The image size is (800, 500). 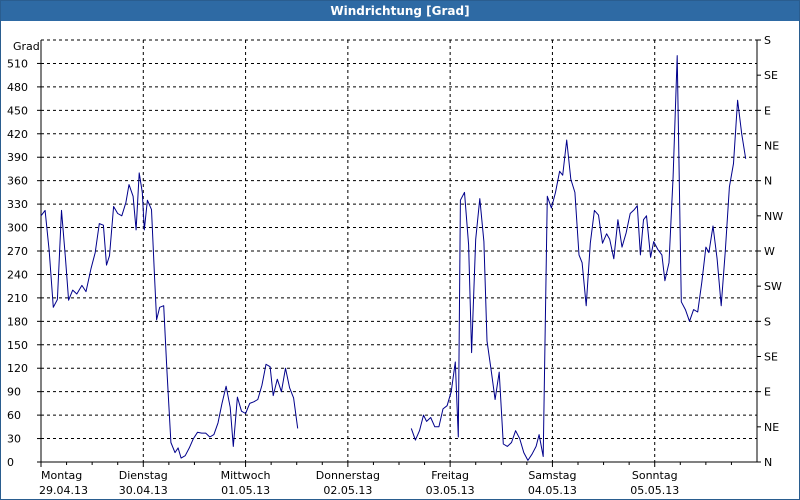 I want to click on y-tick-label: 300, so click(x=17, y=228).